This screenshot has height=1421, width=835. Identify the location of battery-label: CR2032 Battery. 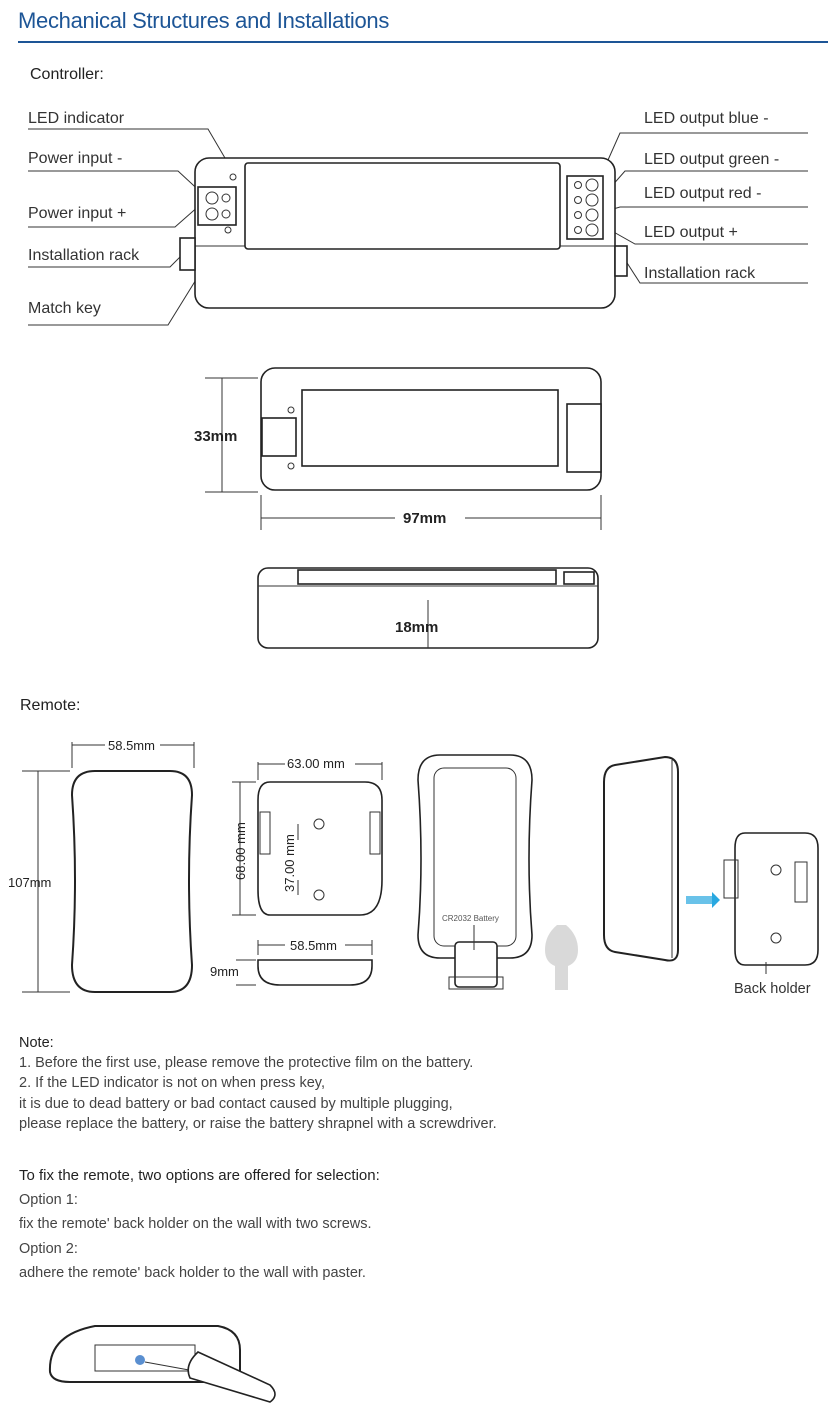
(470, 918).